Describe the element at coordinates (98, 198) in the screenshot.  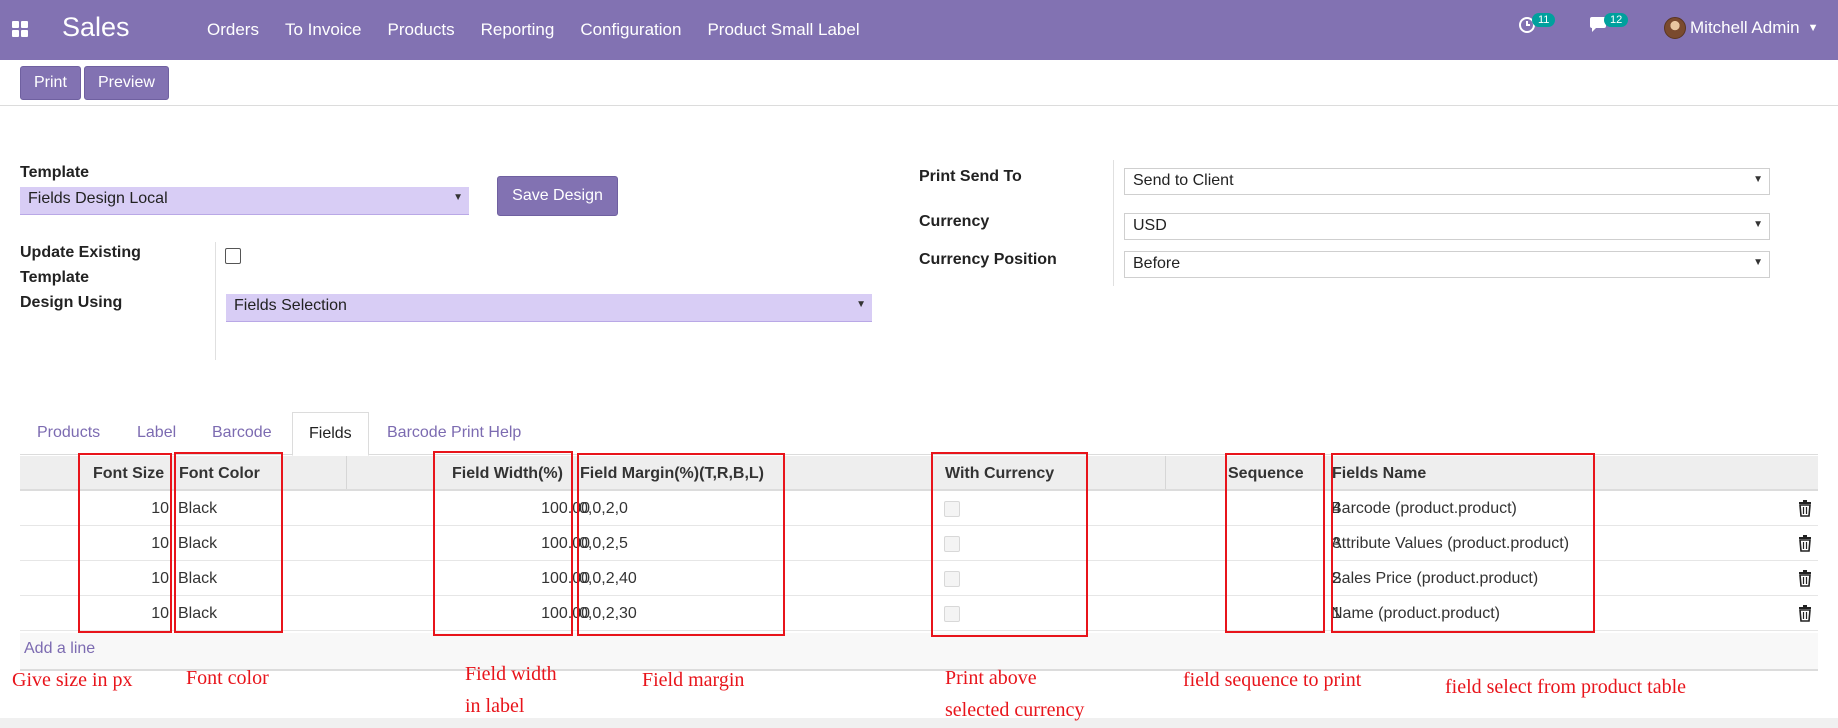
I see `template-value: Fields Design Local` at that location.